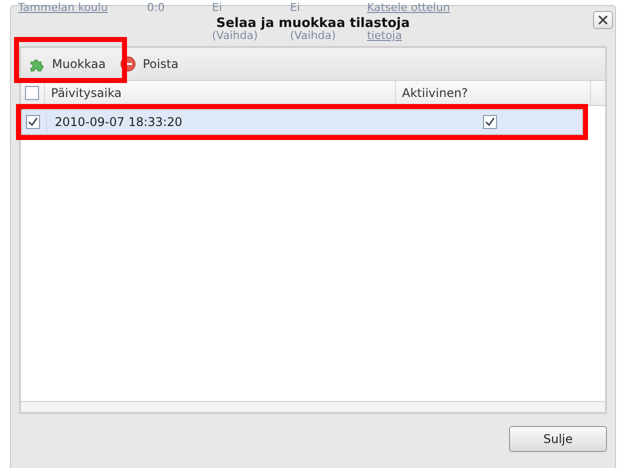 This screenshot has height=468, width=620. I want to click on toolbar-button: Muokkaa, so click(67, 64).